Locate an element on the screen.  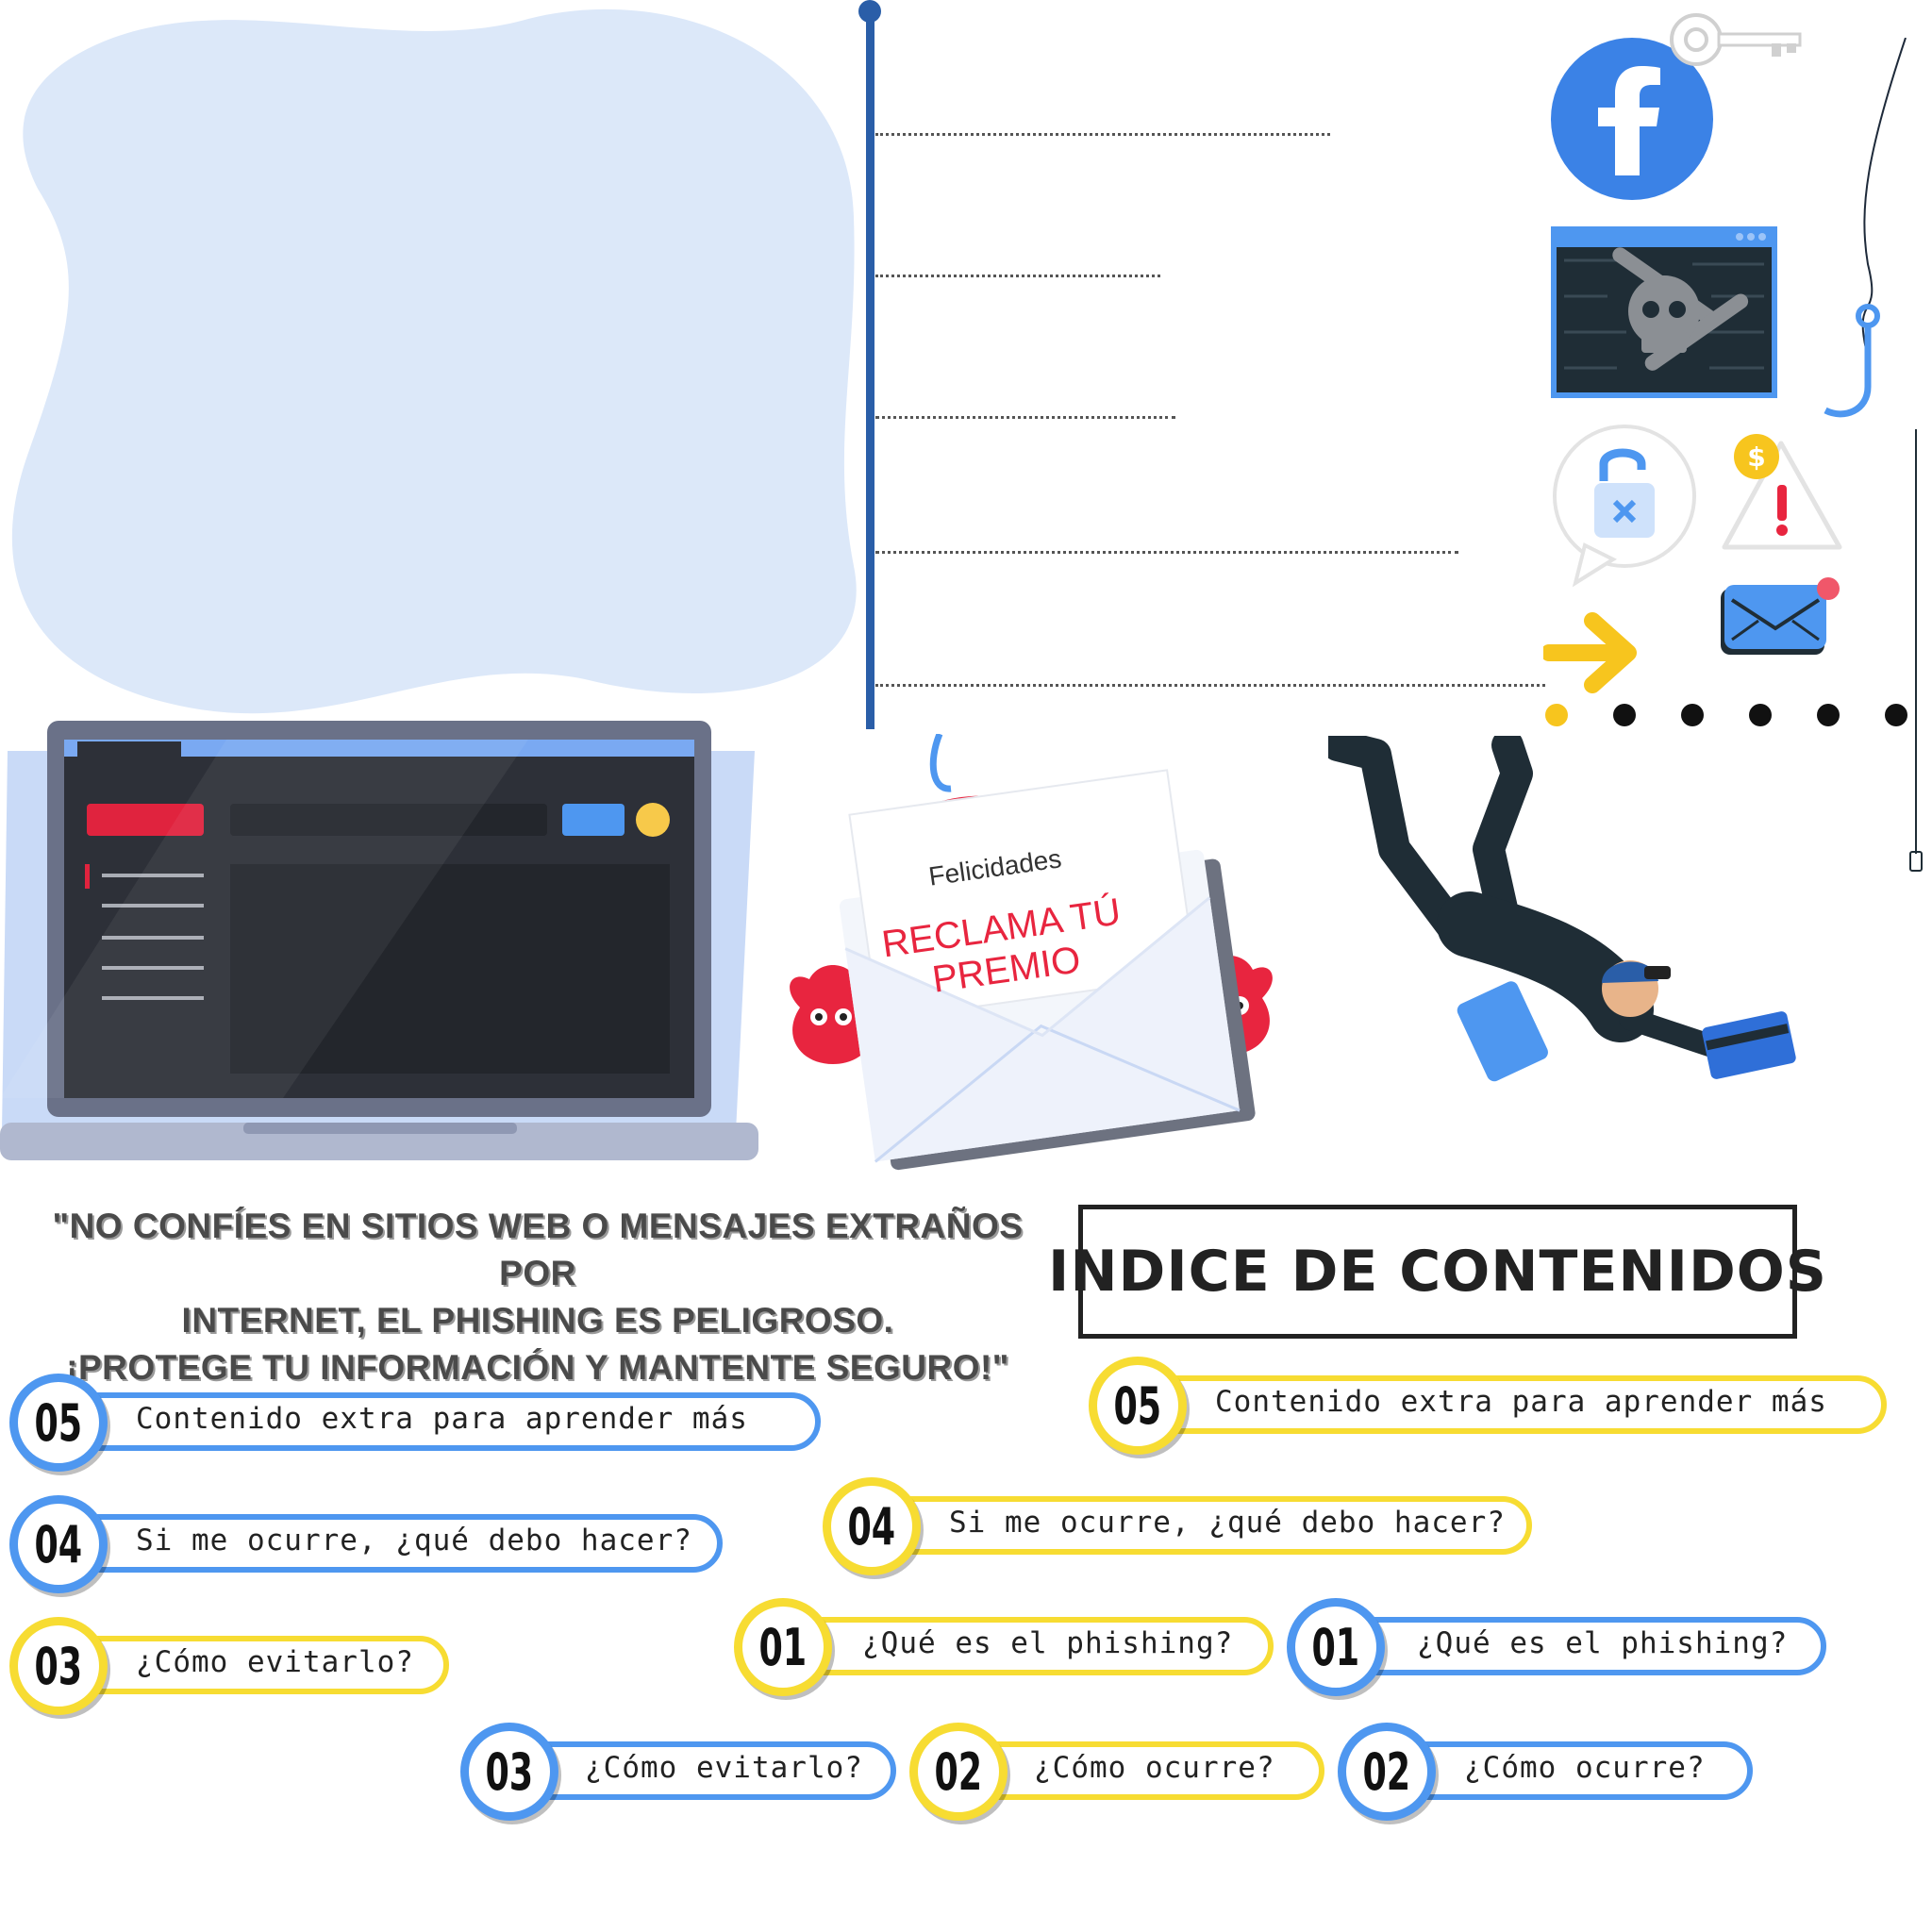
index-heading-box: INDICE DE CONTENIDOS is located at coordinates (1437, 1272).